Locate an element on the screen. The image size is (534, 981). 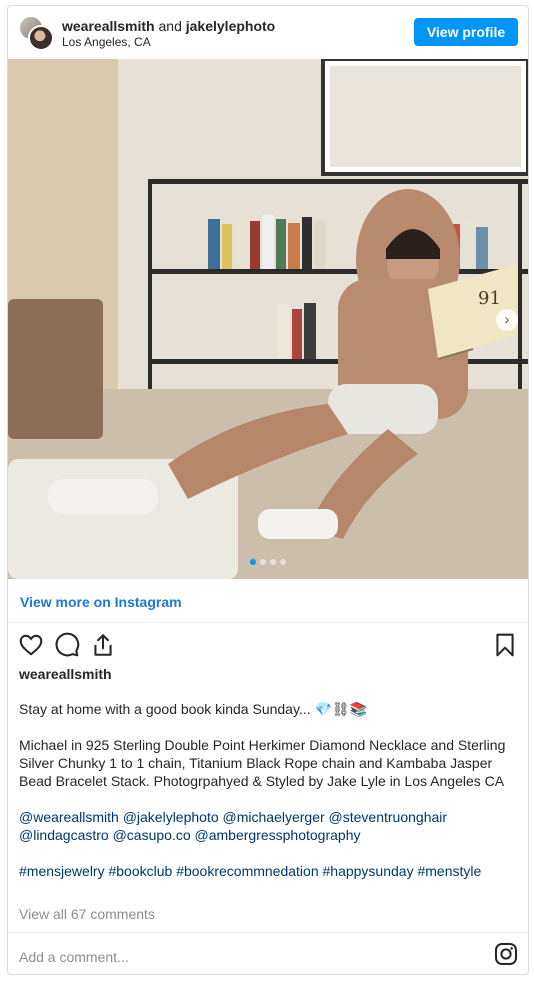
view-comments-link: View all 67 comments is located at coordinates (87, 914).